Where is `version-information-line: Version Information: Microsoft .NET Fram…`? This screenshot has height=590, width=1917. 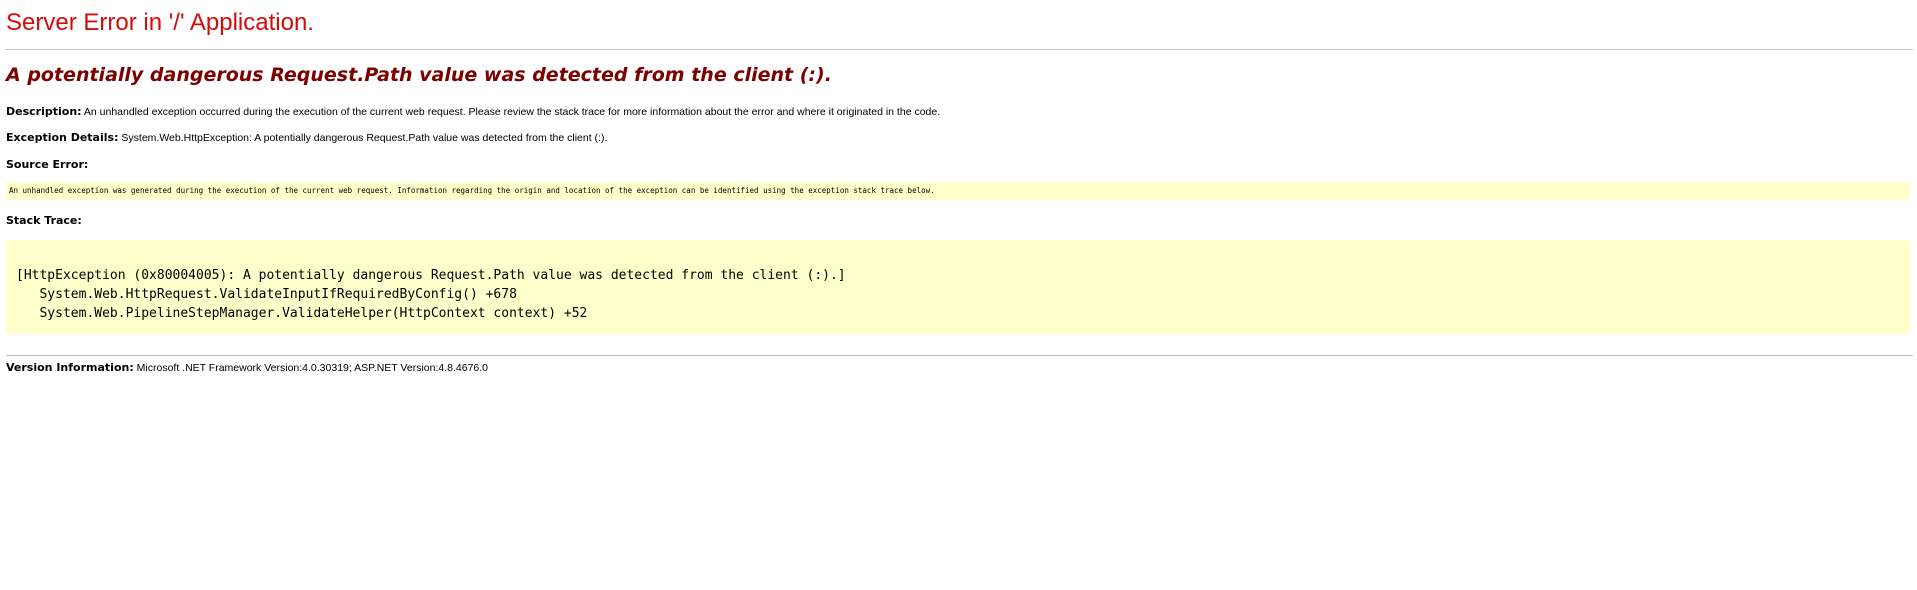 version-information-line: Version Information: Microsoft .NET Fram… is located at coordinates (247, 368).